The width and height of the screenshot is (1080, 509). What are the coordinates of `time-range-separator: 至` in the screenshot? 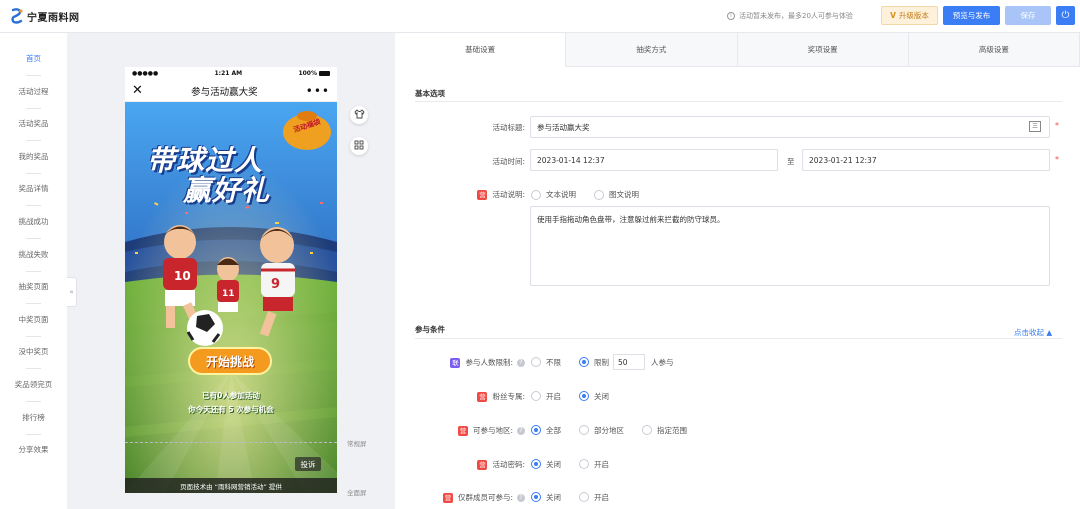 It's located at (791, 161).